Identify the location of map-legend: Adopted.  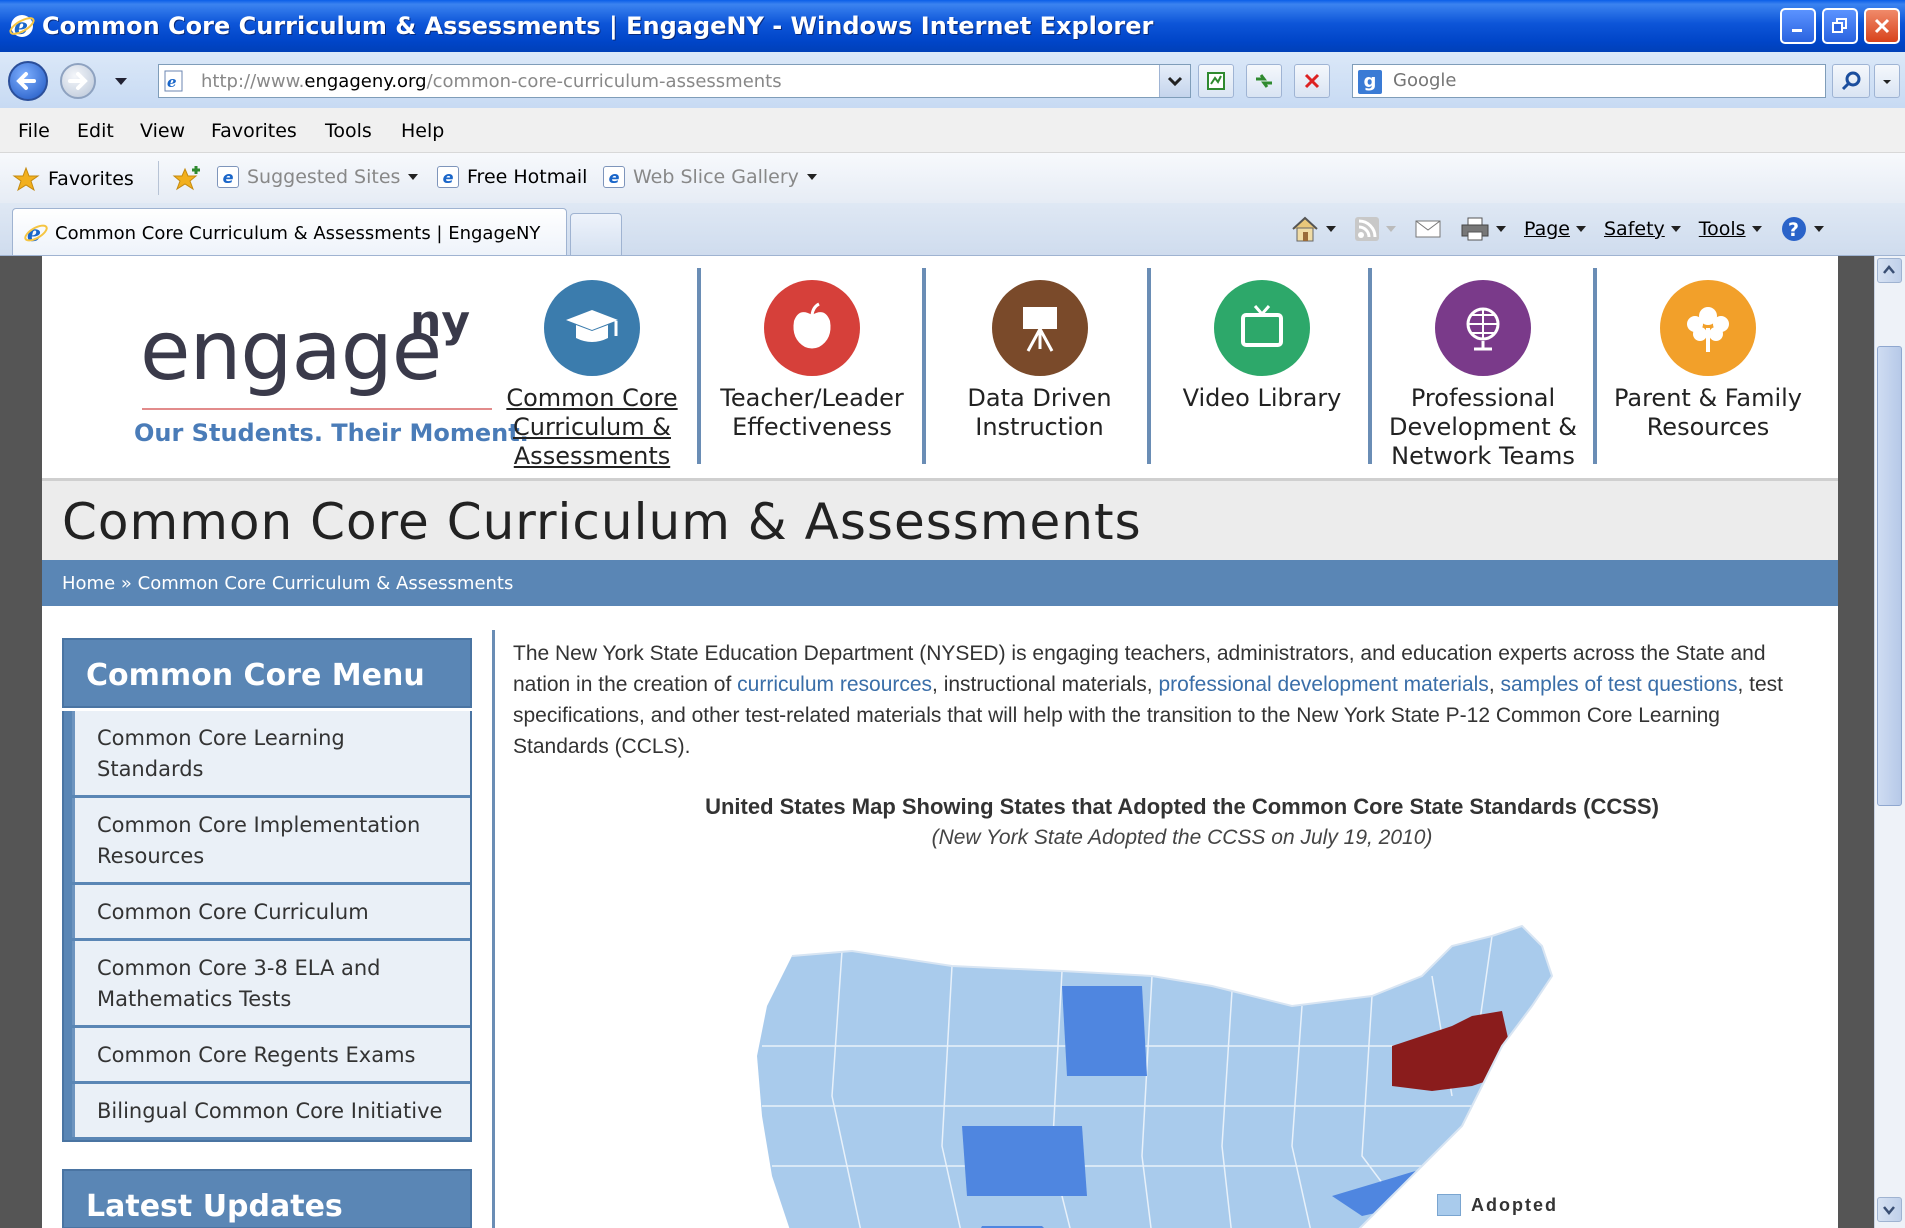
(1497, 1205).